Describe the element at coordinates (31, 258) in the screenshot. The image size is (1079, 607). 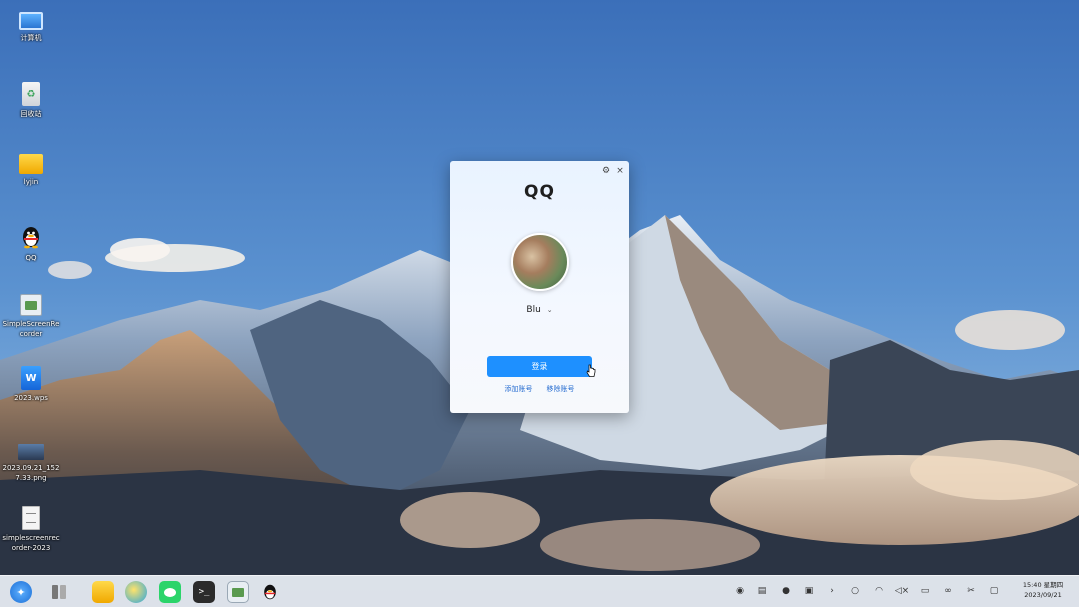
I see `desktop-icon-label: QQ` at that location.